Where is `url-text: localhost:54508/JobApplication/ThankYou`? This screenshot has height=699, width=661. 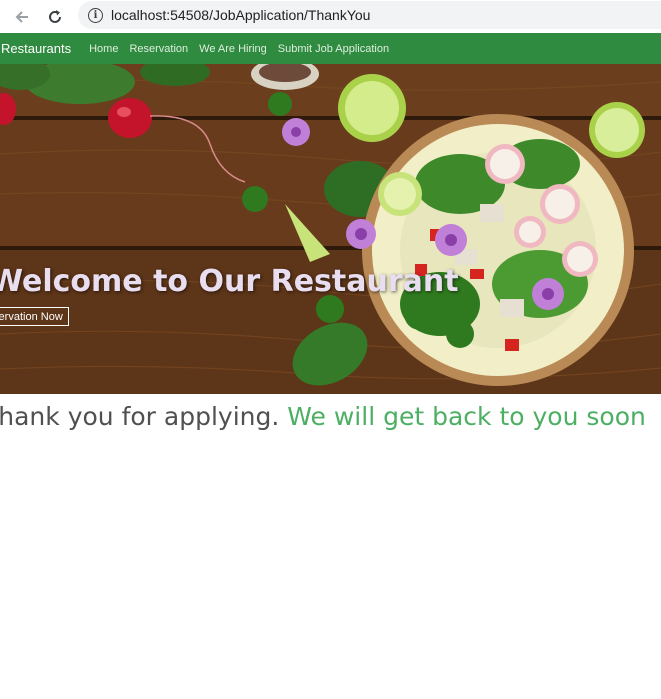 url-text: localhost:54508/JobApplication/ThankYou is located at coordinates (241, 15).